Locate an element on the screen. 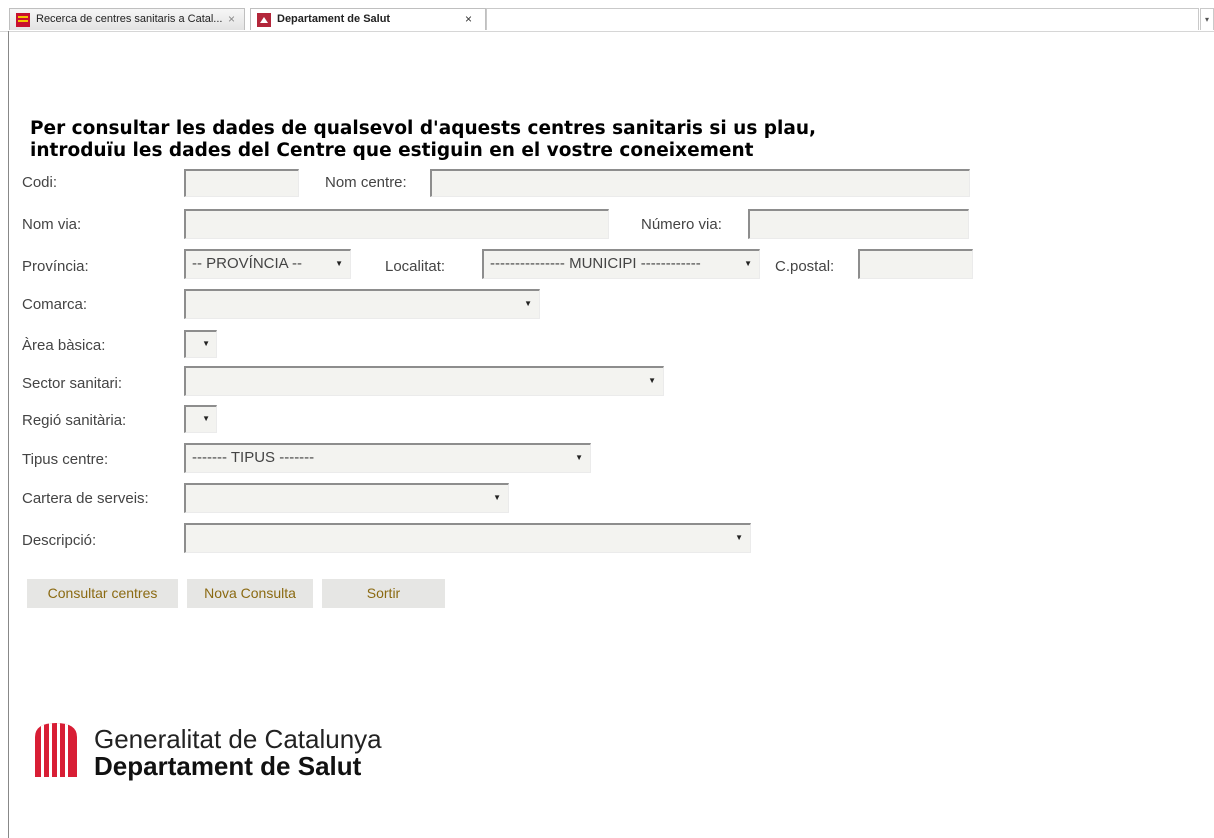 The height and width of the screenshot is (838, 1214). localitat-label: Localitat: is located at coordinates (415, 266).